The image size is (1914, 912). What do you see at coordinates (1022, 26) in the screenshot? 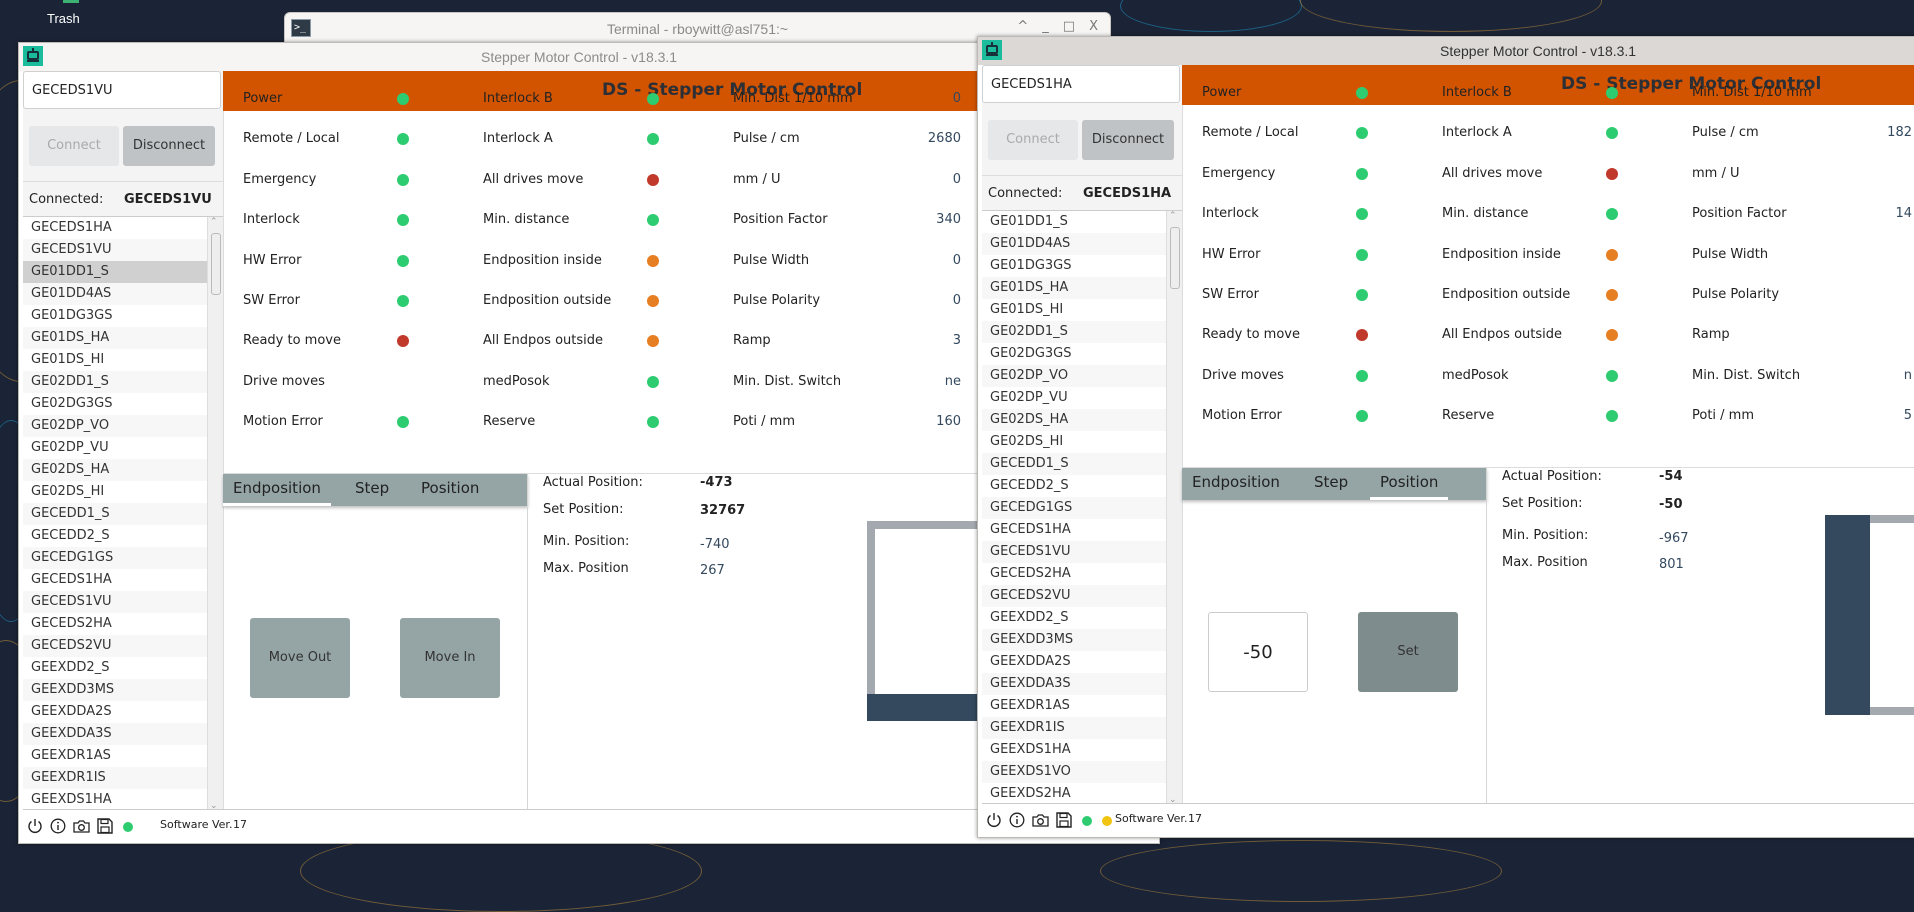
I see `shade-button: ^` at bounding box center [1022, 26].